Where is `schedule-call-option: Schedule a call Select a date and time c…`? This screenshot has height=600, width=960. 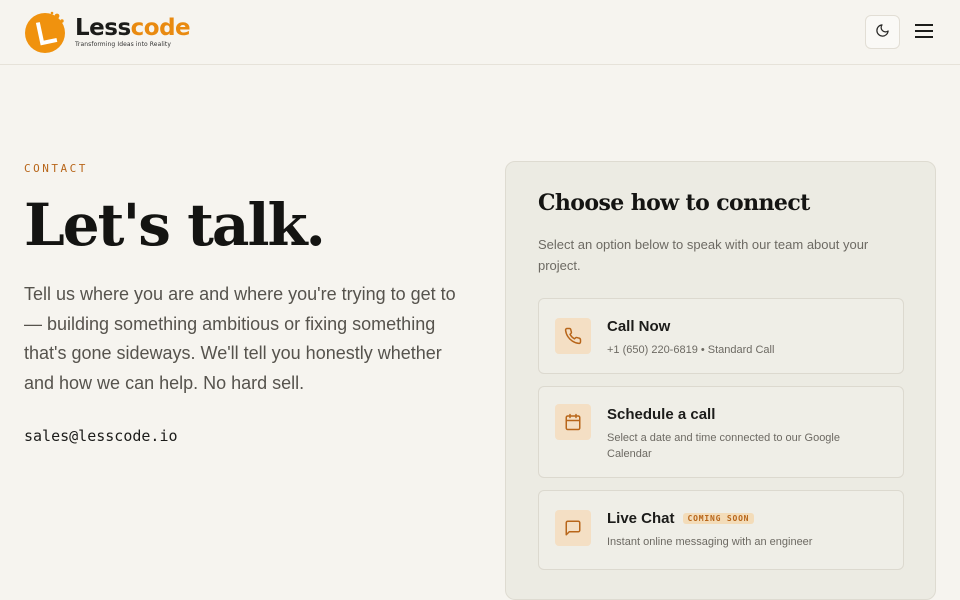 schedule-call-option: Schedule a call Select a date and time c… is located at coordinates (721, 432).